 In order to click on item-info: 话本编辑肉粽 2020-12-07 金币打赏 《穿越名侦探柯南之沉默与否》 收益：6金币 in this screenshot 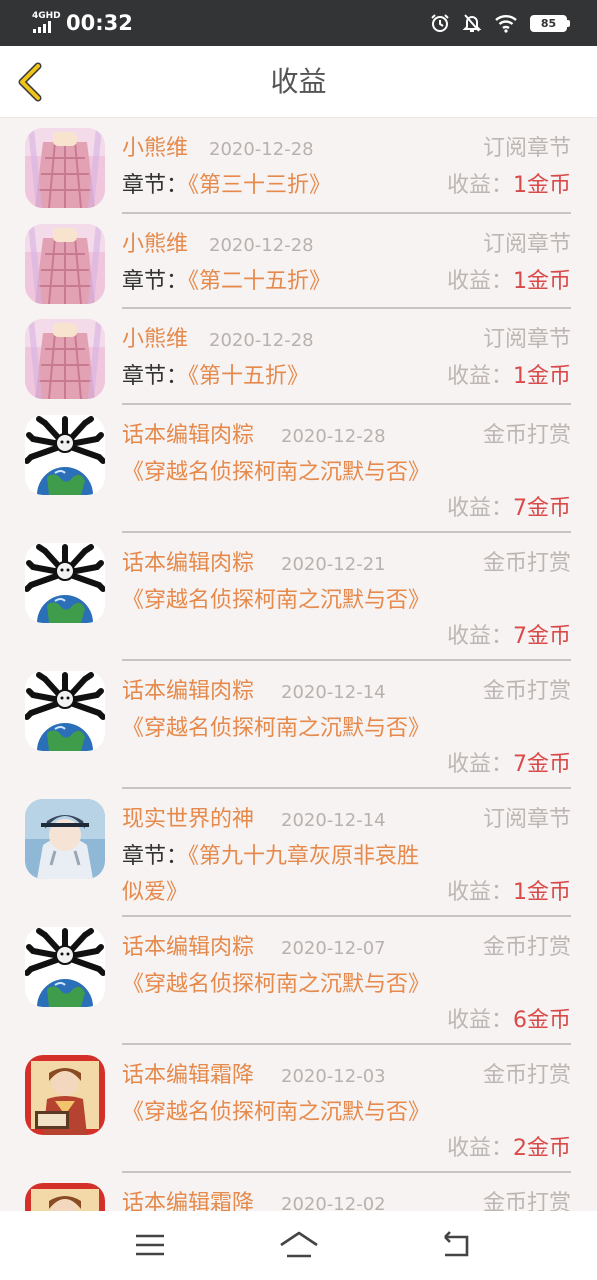, I will do `click(346, 981)`.